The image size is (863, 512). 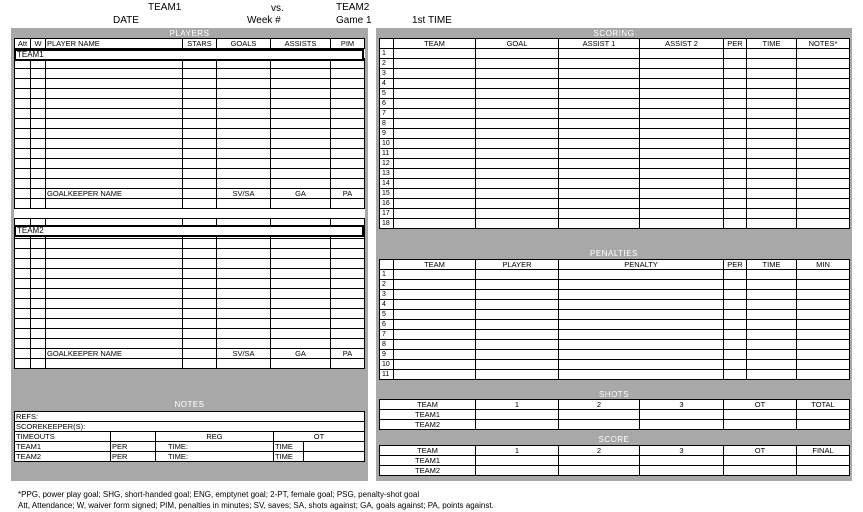 I want to click on shots-team2-p3, so click(x=681, y=424).